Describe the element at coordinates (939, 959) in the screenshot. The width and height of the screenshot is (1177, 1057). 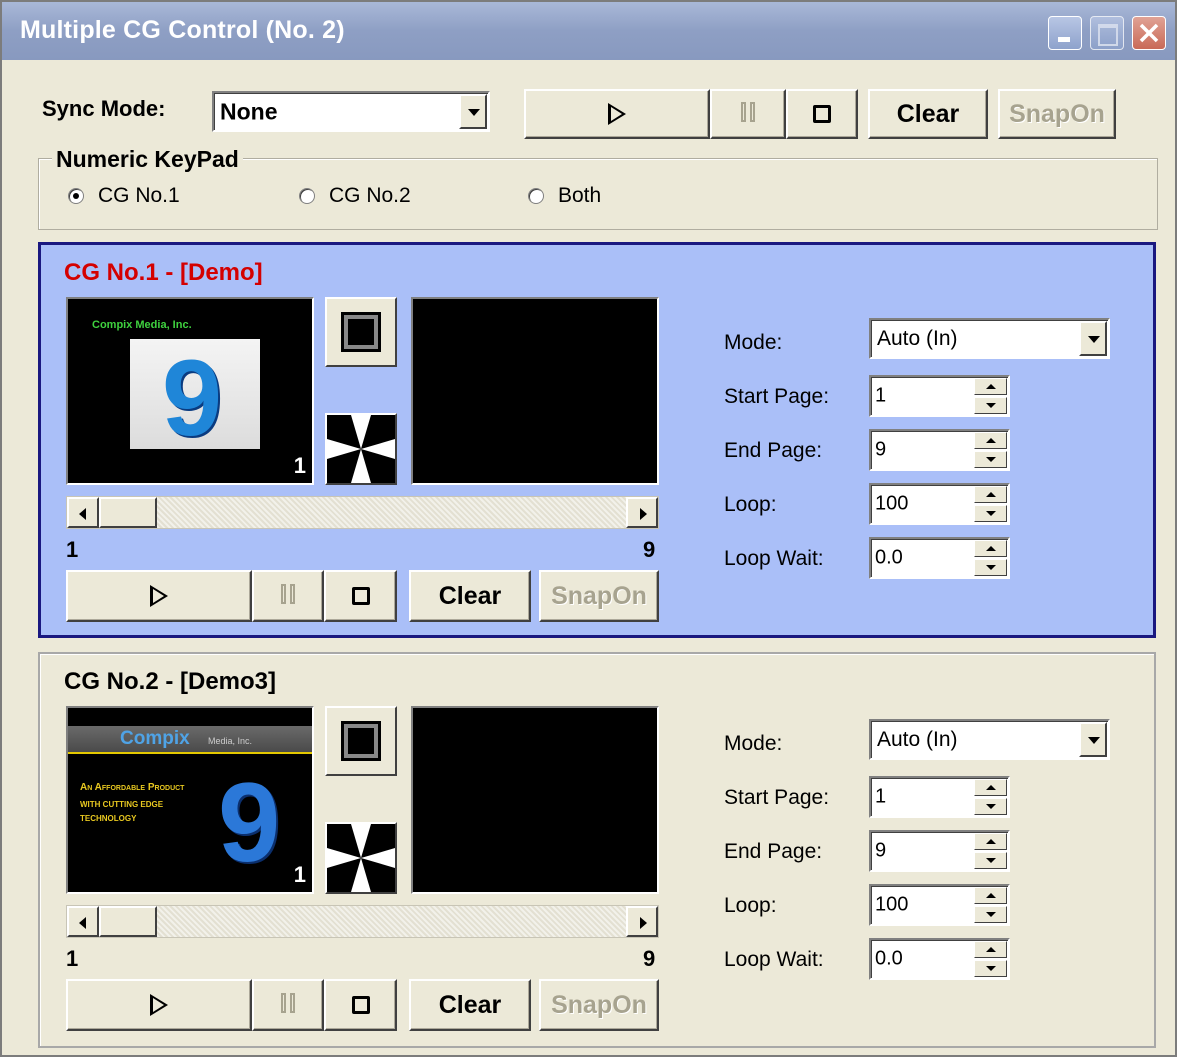
I see `cg2-loop-wait-spinner: 0.0` at that location.